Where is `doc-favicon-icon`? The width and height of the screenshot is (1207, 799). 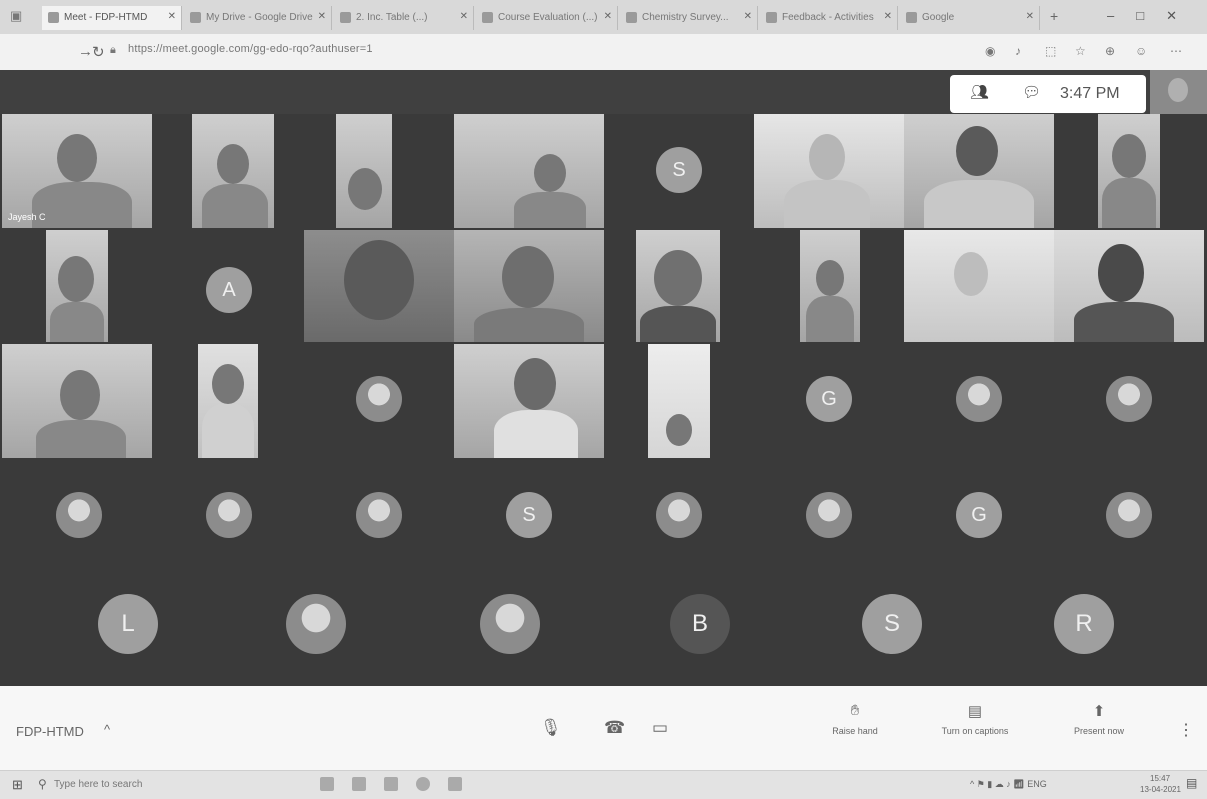
doc-favicon-icon is located at coordinates (345, 17).